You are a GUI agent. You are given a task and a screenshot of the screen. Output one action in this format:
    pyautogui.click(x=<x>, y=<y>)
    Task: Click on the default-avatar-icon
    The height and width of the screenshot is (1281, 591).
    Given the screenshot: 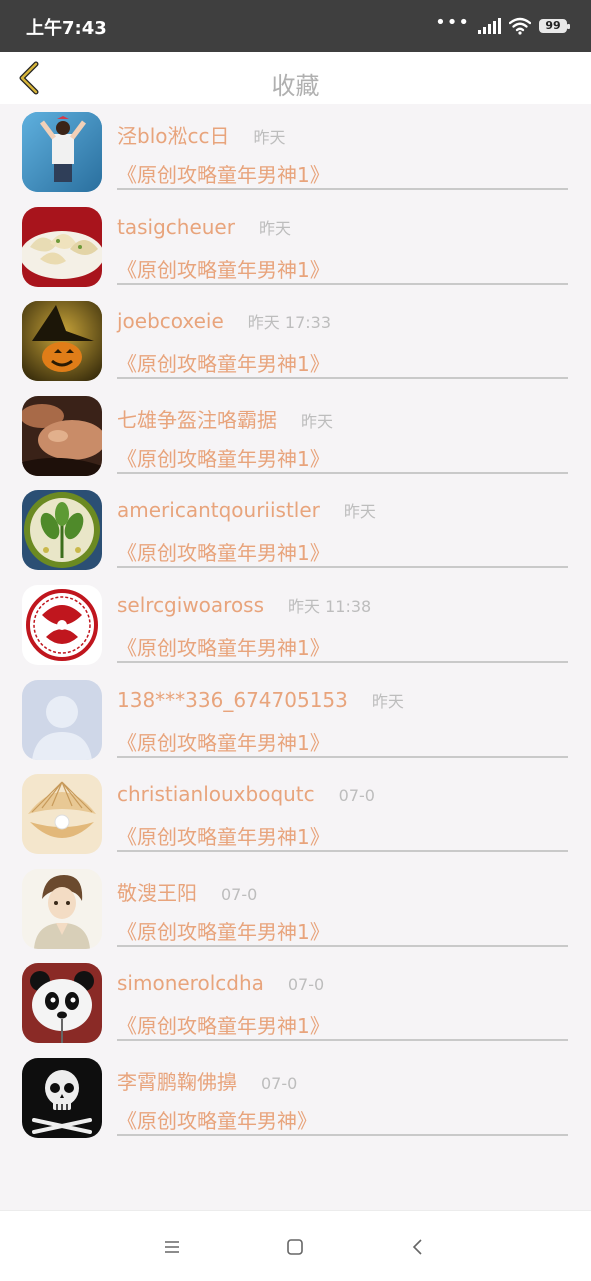 What is the action you would take?
    pyautogui.click(x=62, y=719)
    